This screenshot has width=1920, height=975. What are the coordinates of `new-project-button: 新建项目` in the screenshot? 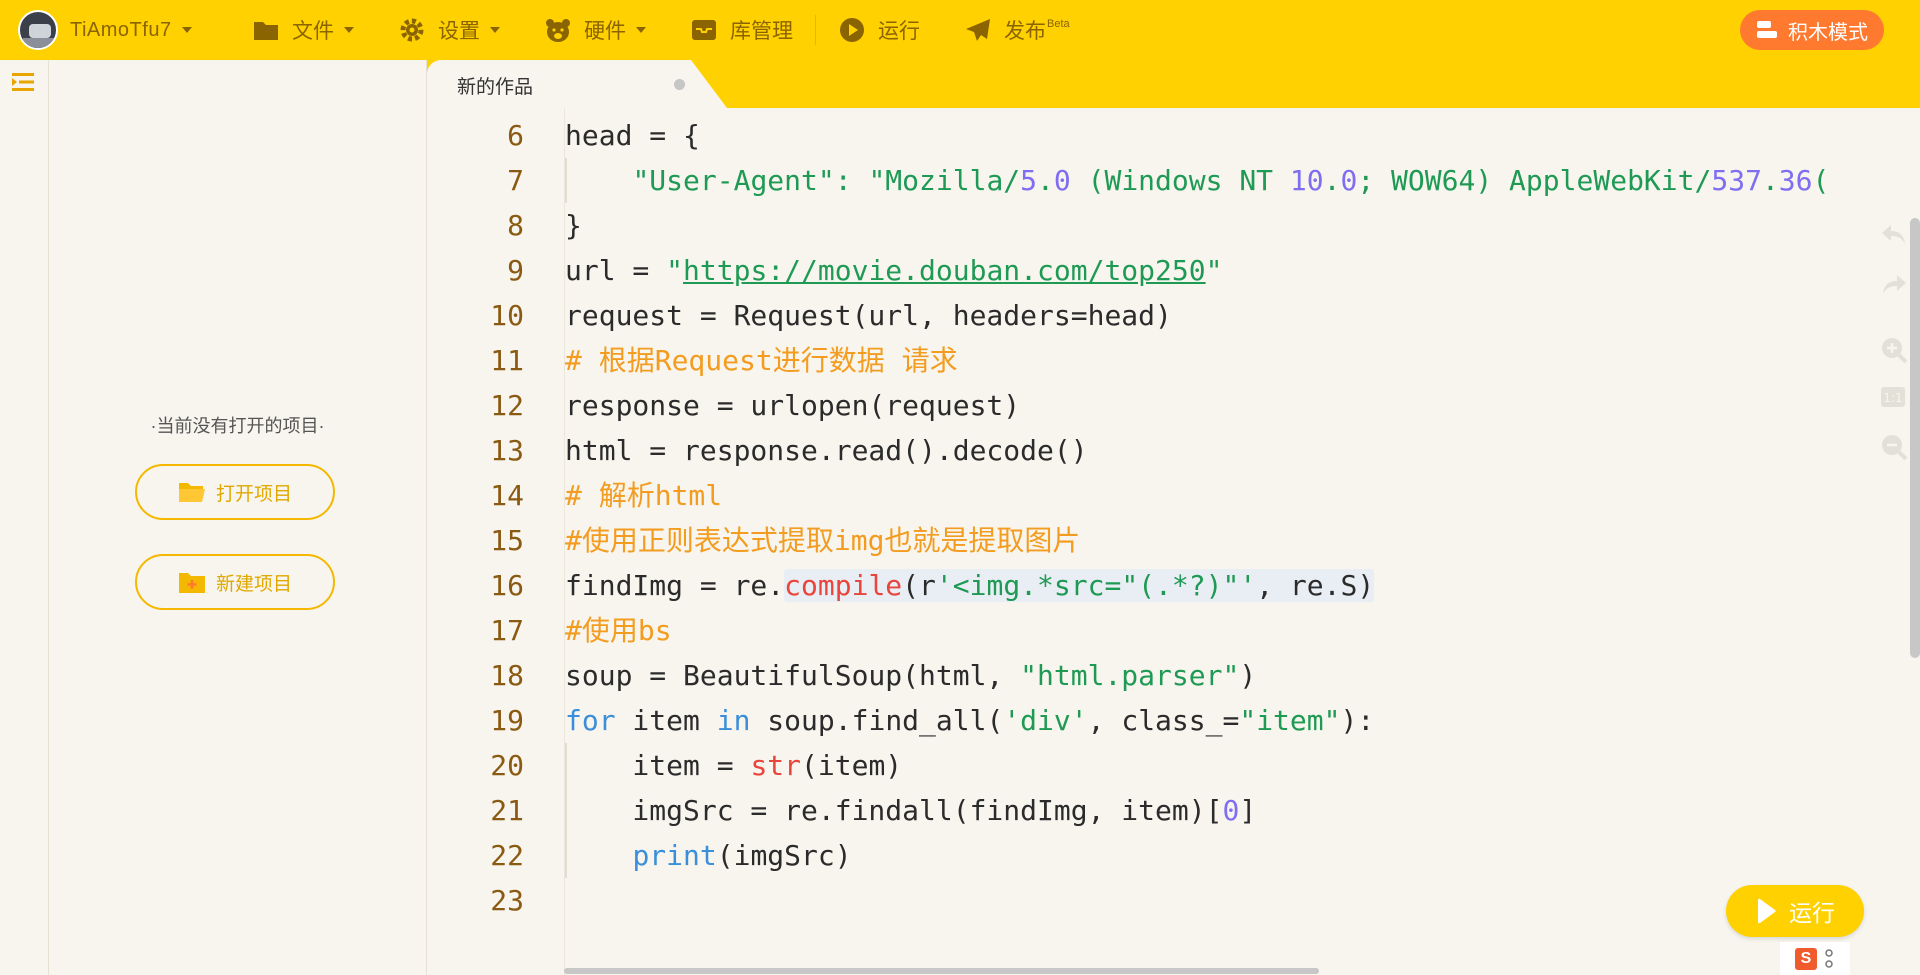 It's located at (235, 582).